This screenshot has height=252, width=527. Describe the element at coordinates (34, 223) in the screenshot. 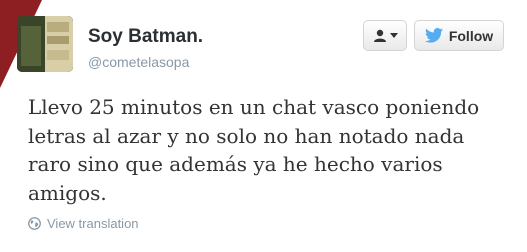

I see `globe-icon` at that location.